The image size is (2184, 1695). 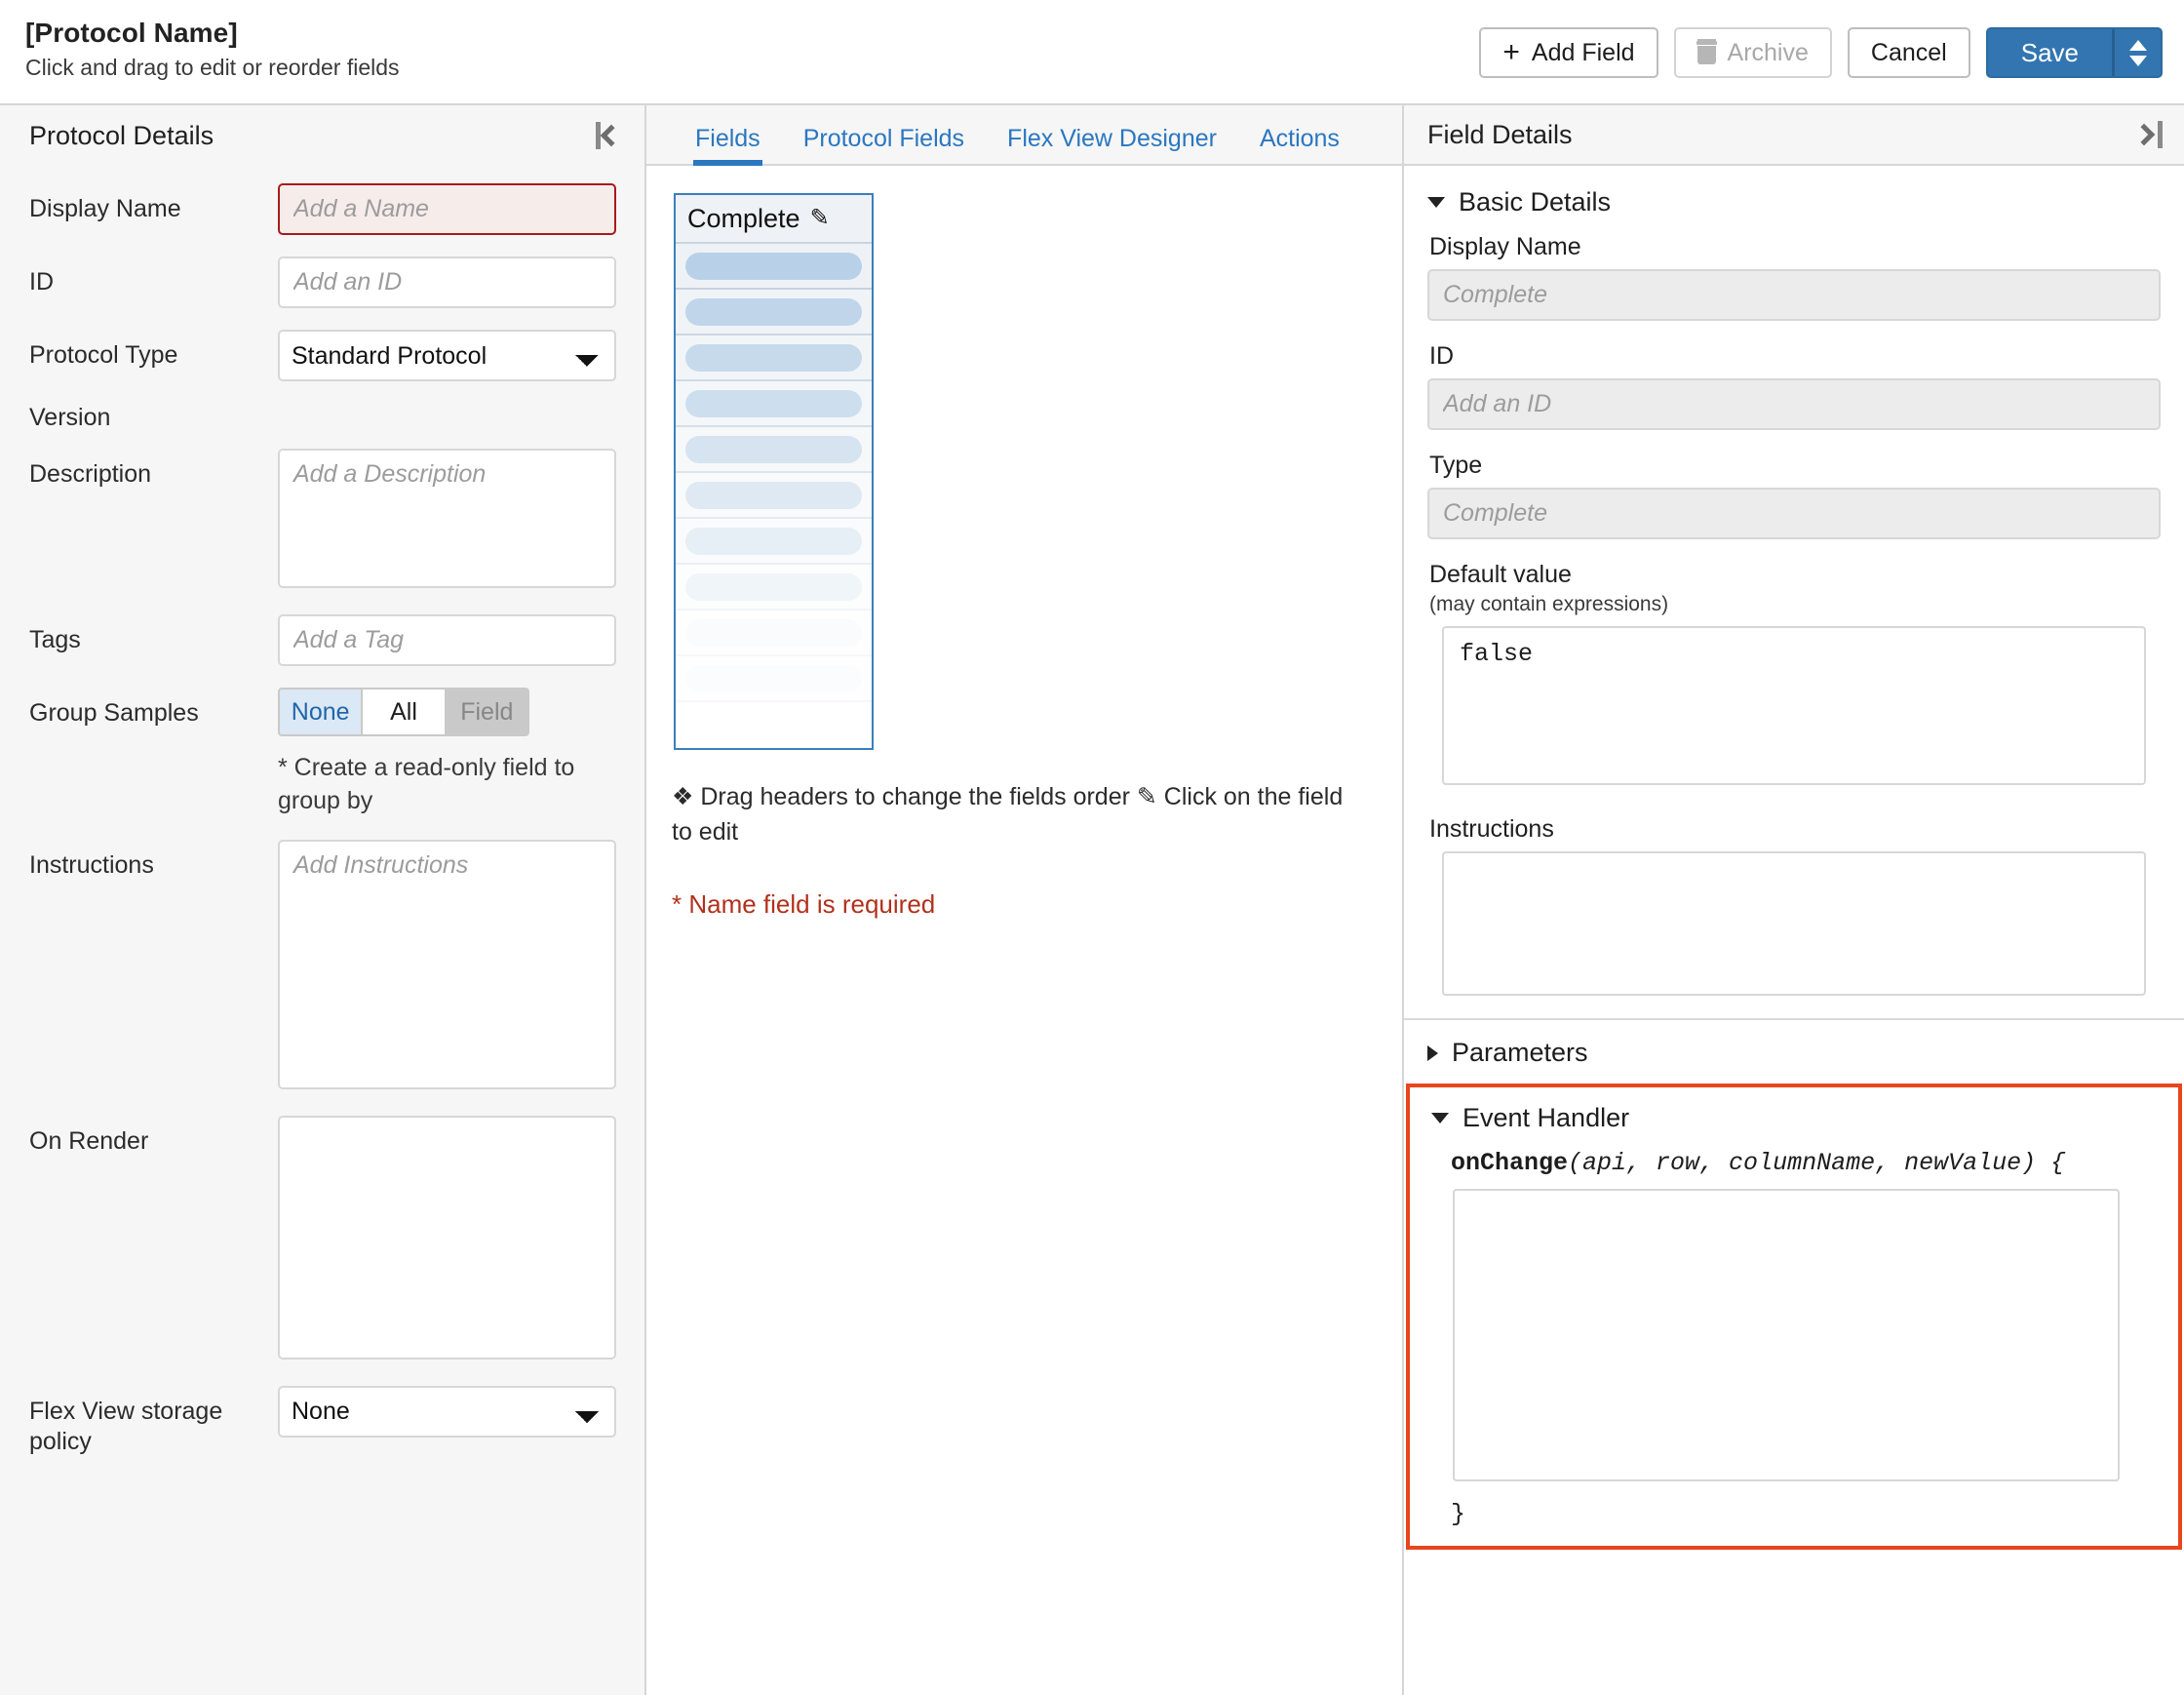 What do you see at coordinates (884, 145) in the screenshot?
I see `tab-protocol-fields: Protocol Fields` at bounding box center [884, 145].